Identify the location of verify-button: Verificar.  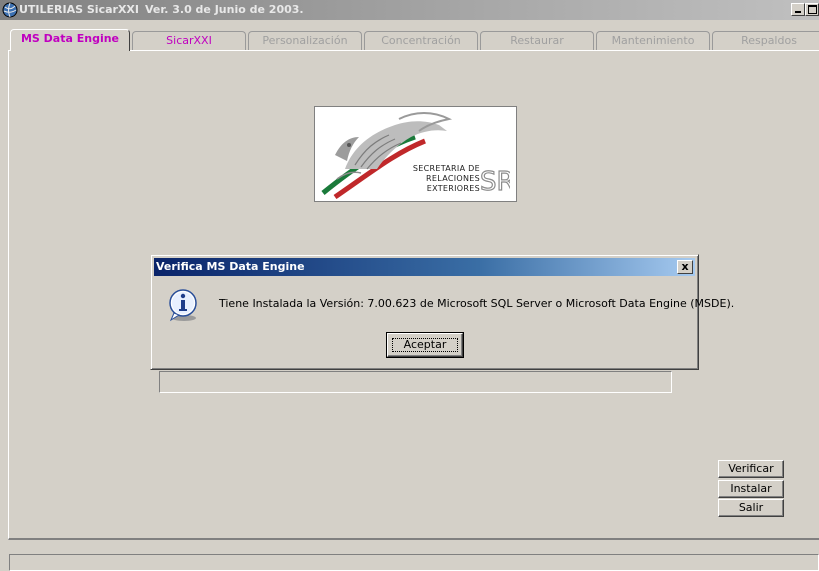
(751, 469).